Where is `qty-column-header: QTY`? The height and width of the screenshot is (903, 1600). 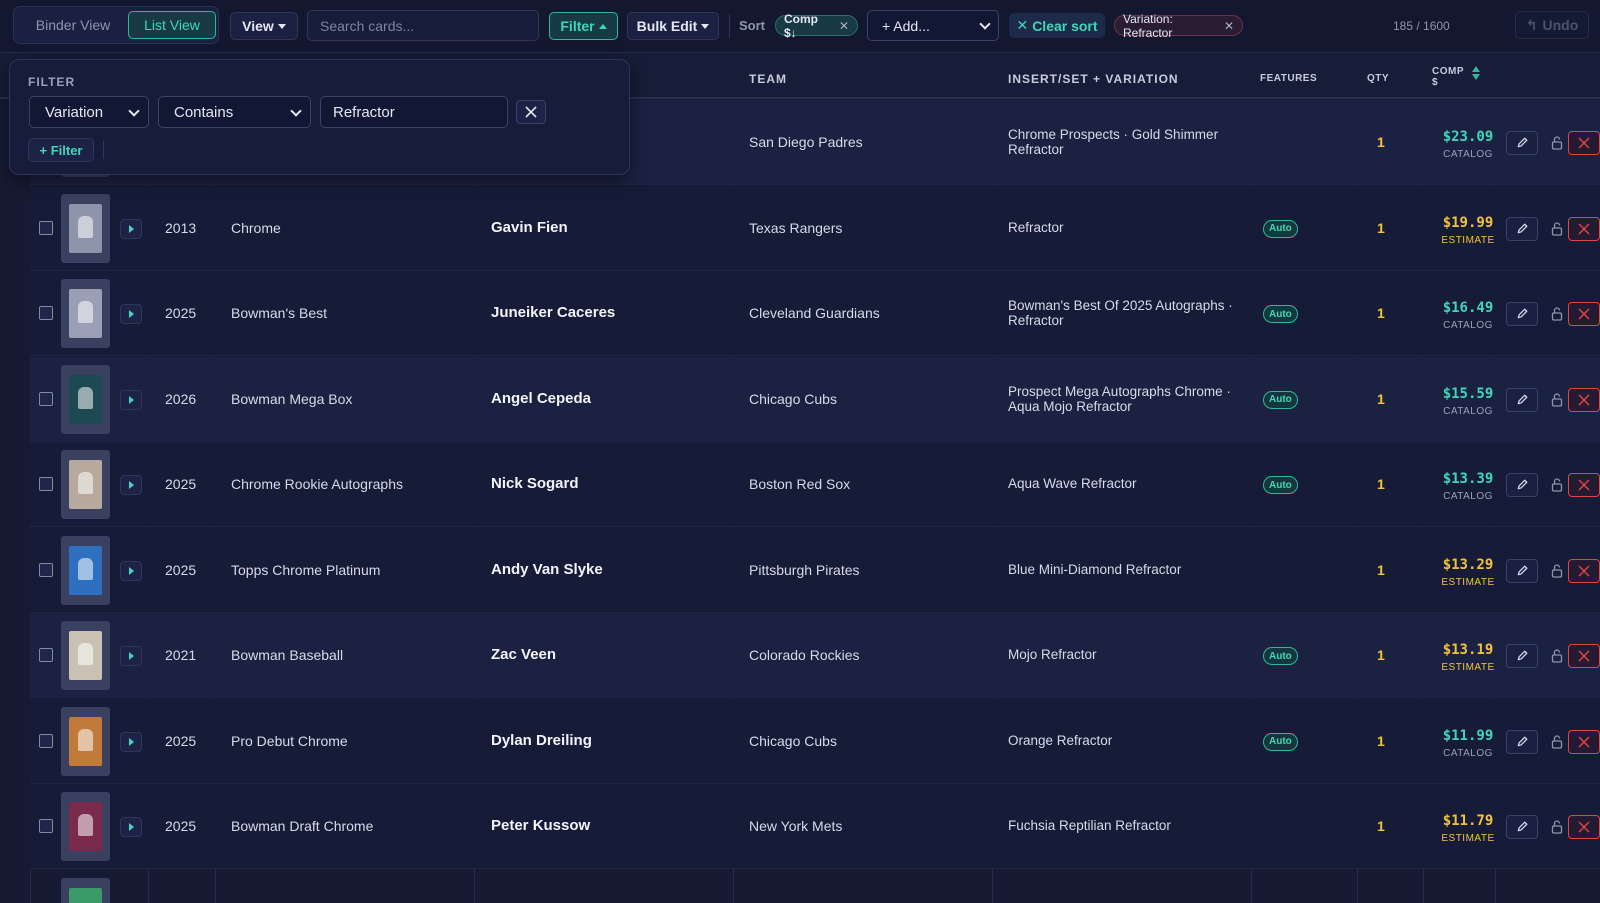
qty-column-header: QTY is located at coordinates (1378, 78).